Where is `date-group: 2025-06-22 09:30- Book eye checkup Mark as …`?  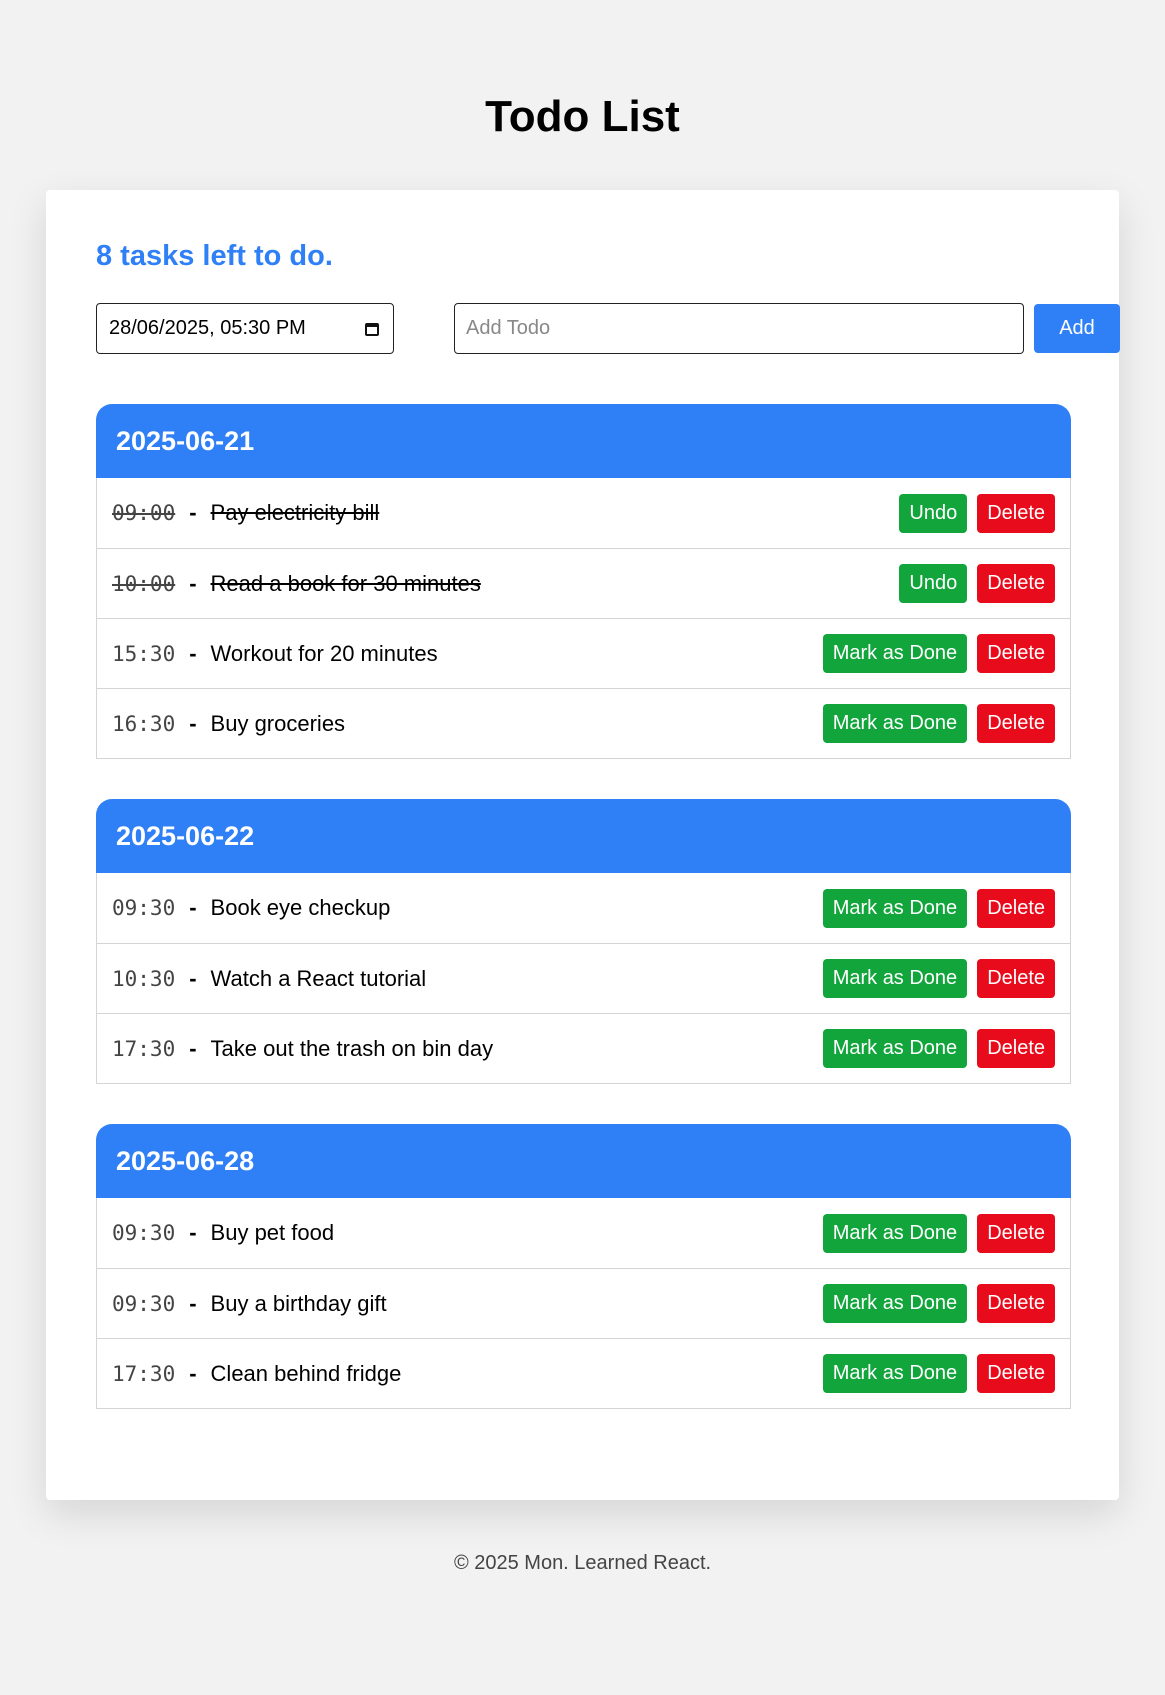 date-group: 2025-06-22 09:30- Book eye checkup Mark as … is located at coordinates (583, 941).